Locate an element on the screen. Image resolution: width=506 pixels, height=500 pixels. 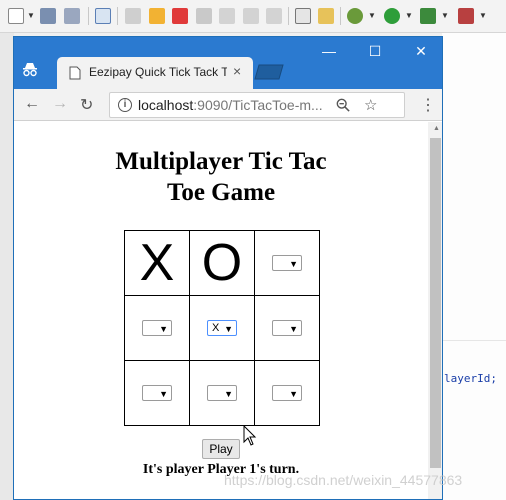
board-cell-3: ▼ is located at coordinates (287, 263).